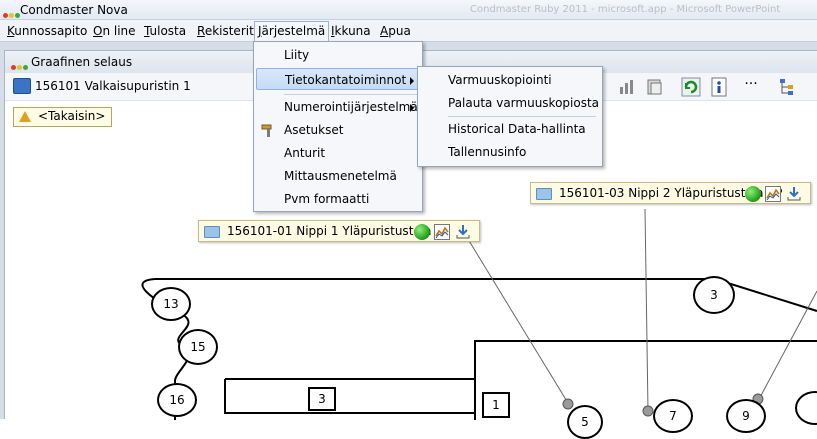 The height and width of the screenshot is (439, 817). What do you see at coordinates (670, 193) in the screenshot?
I see `measurement-tag-03: 156101-03 Nippi 2 Yläpuristustela KP` at bounding box center [670, 193].